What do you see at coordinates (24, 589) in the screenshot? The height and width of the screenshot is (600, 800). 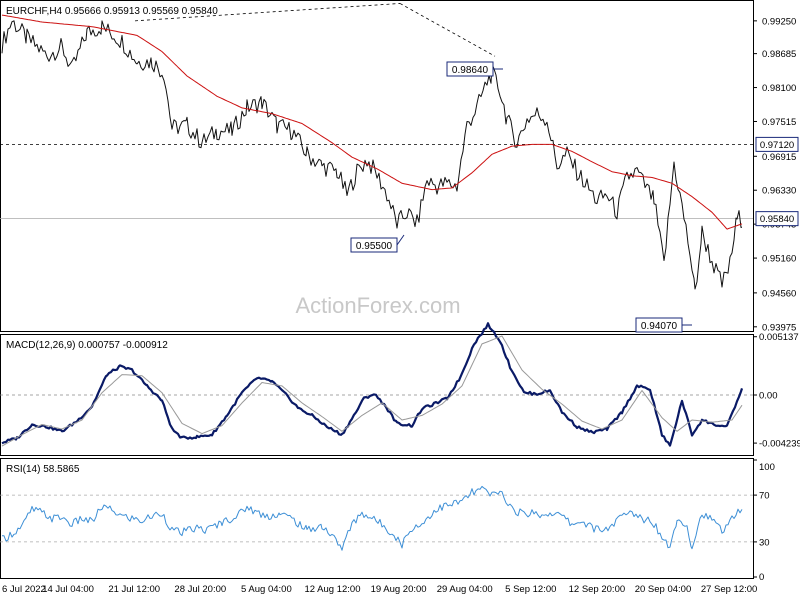 I see `x-tick-label: 6 Jul 2022` at bounding box center [24, 589].